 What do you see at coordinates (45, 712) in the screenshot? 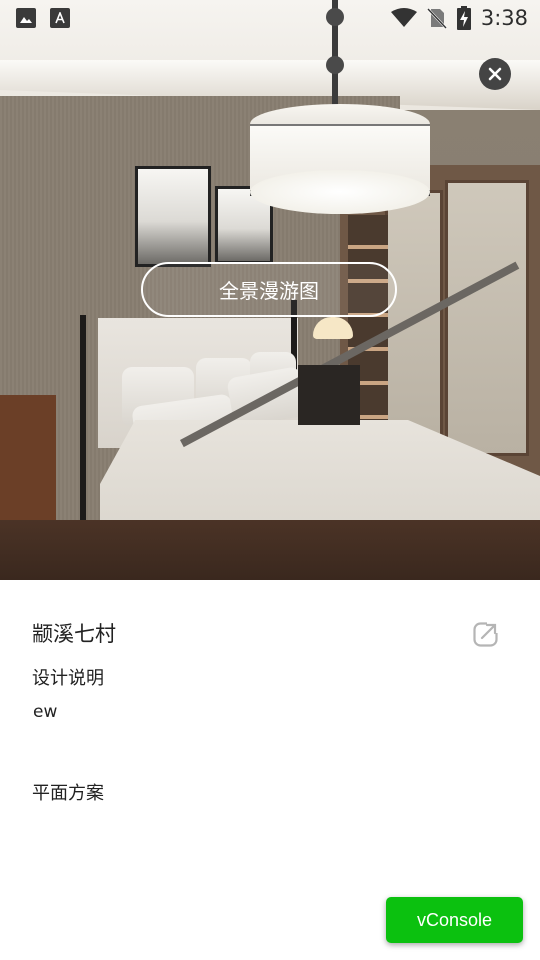
I see `design-notes-text: ew` at bounding box center [45, 712].